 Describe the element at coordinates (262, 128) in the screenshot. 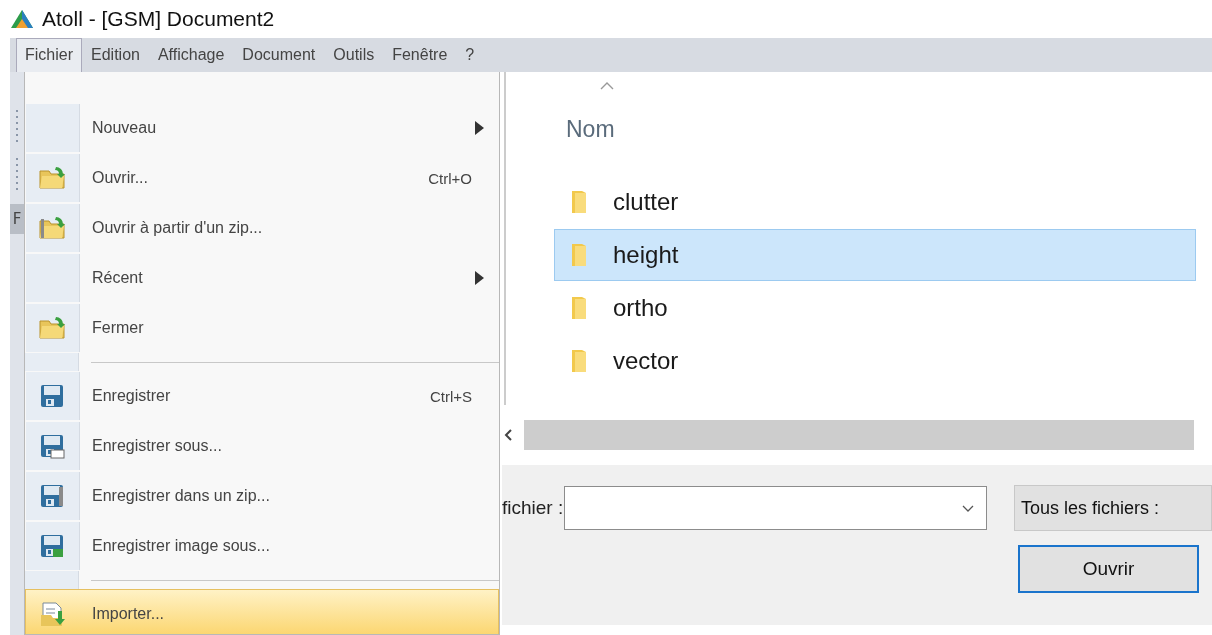

I see `menu-item: Nouveau` at that location.